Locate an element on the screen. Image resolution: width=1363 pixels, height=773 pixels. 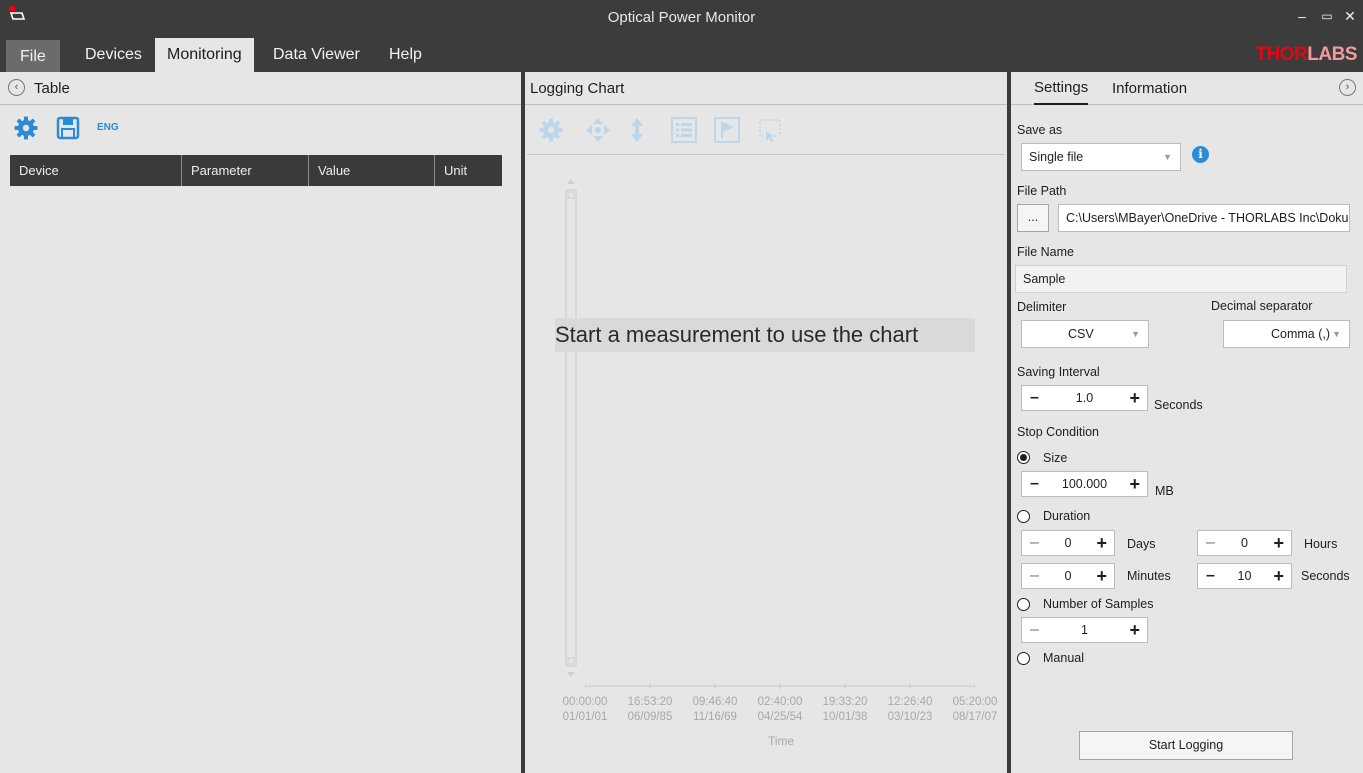
hours-stepper: – 0 + is located at coordinates (1244, 543).